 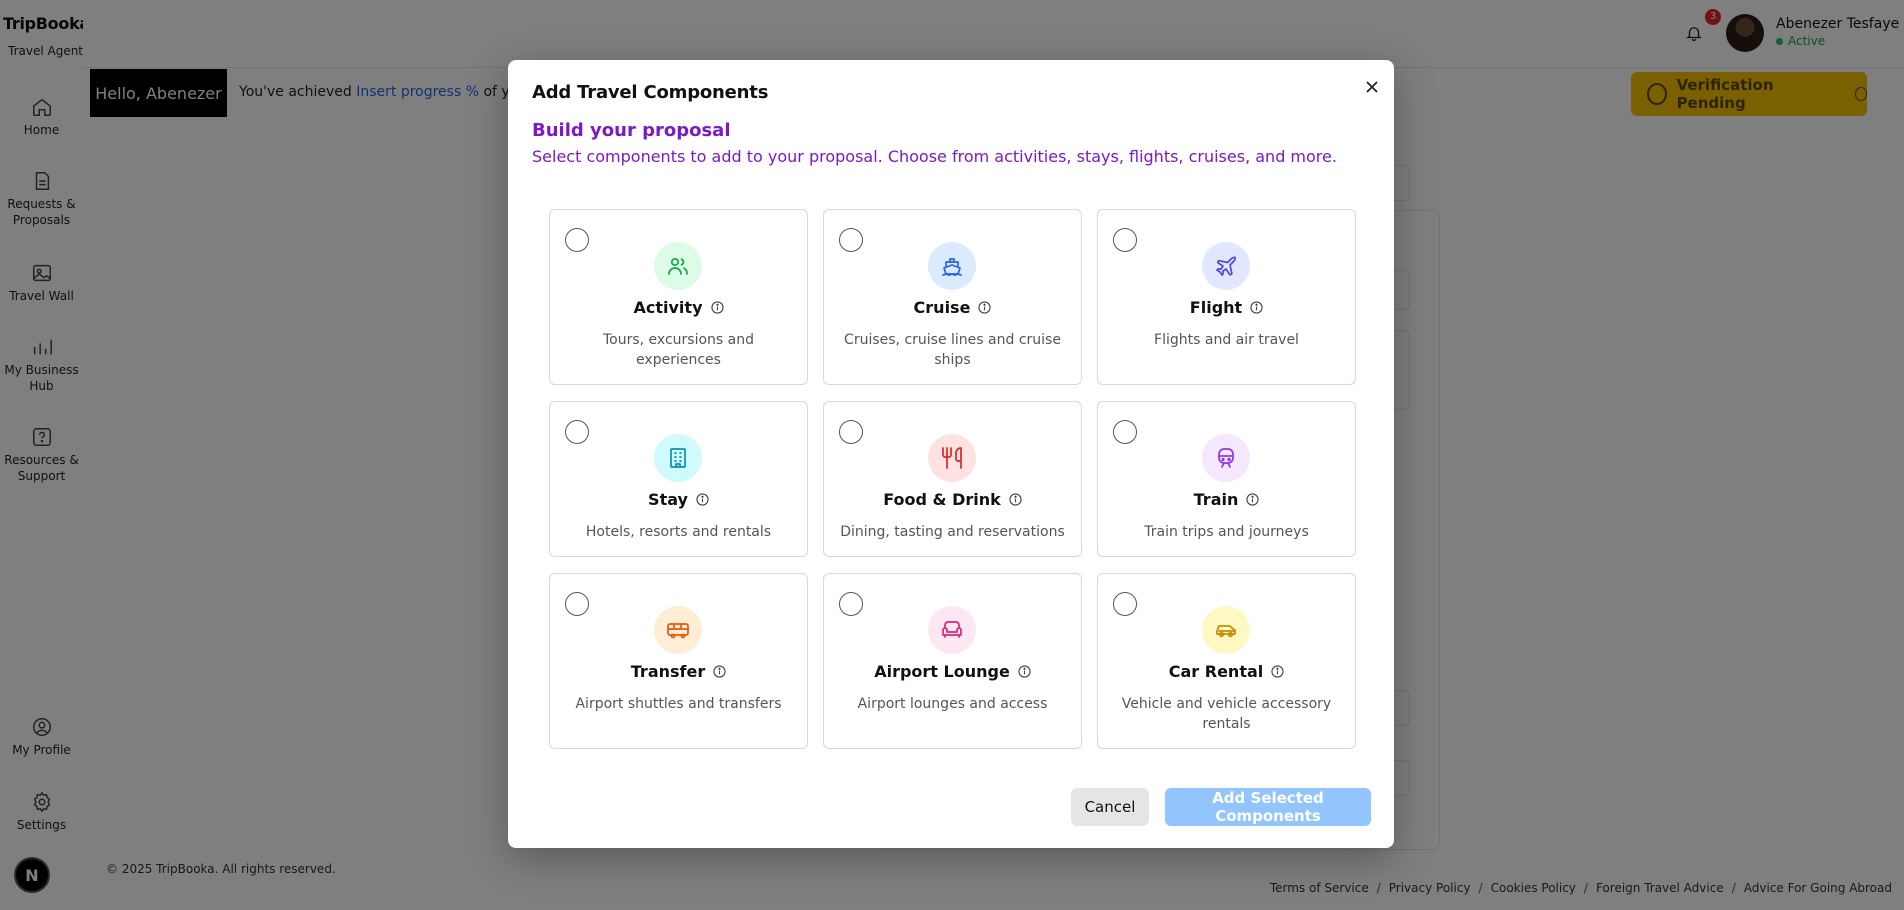 What do you see at coordinates (678, 661) in the screenshot?
I see `component-card-transfer: Transfer Airport shuttles and transfers` at bounding box center [678, 661].